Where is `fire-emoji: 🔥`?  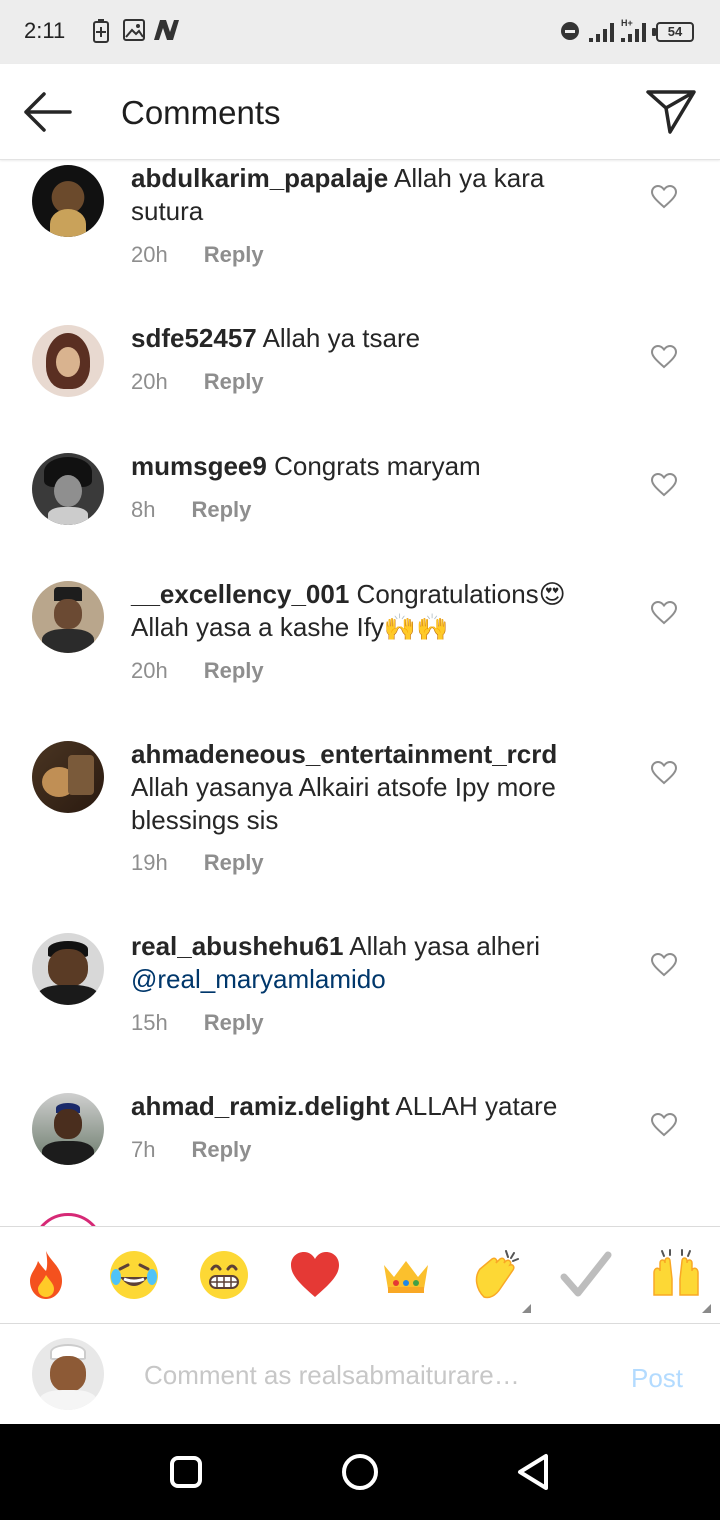
fire-emoji: 🔥 is located at coordinates (46, 1275).